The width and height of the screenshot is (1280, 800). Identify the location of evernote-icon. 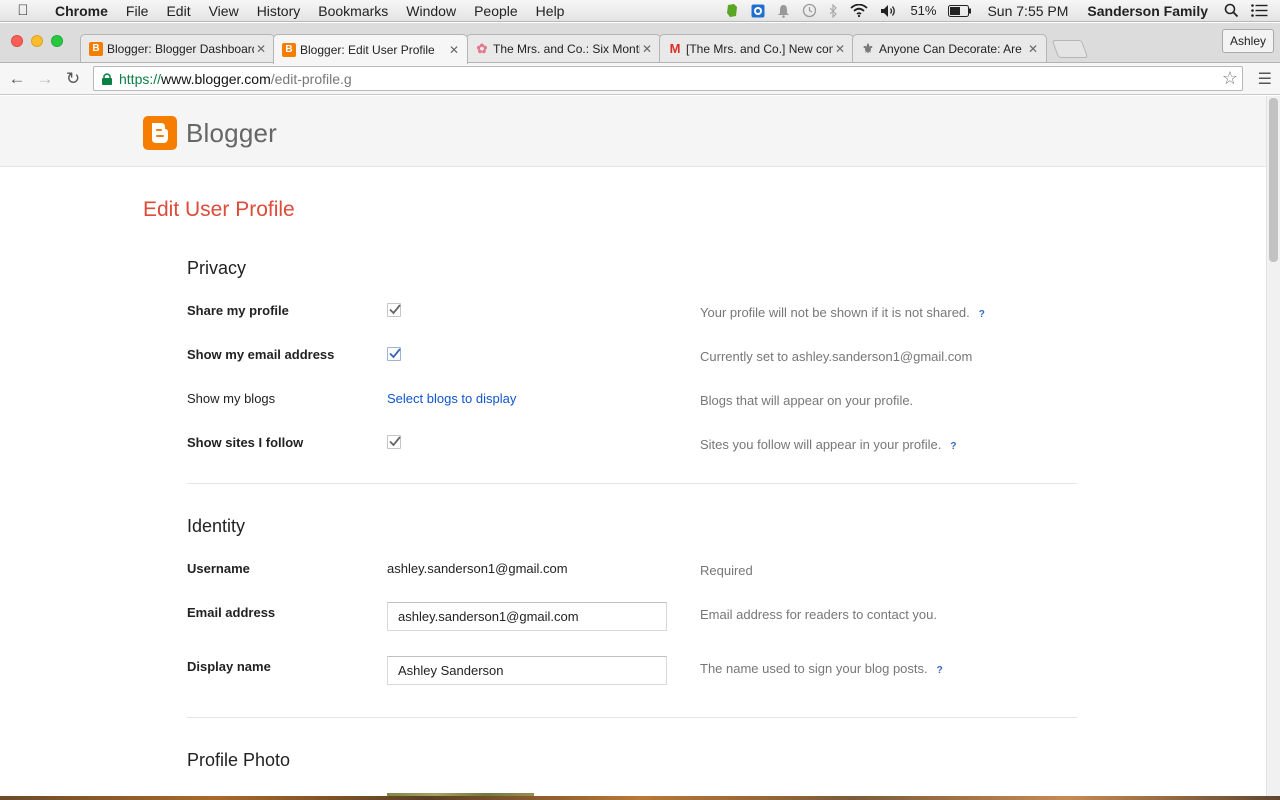
(732, 10).